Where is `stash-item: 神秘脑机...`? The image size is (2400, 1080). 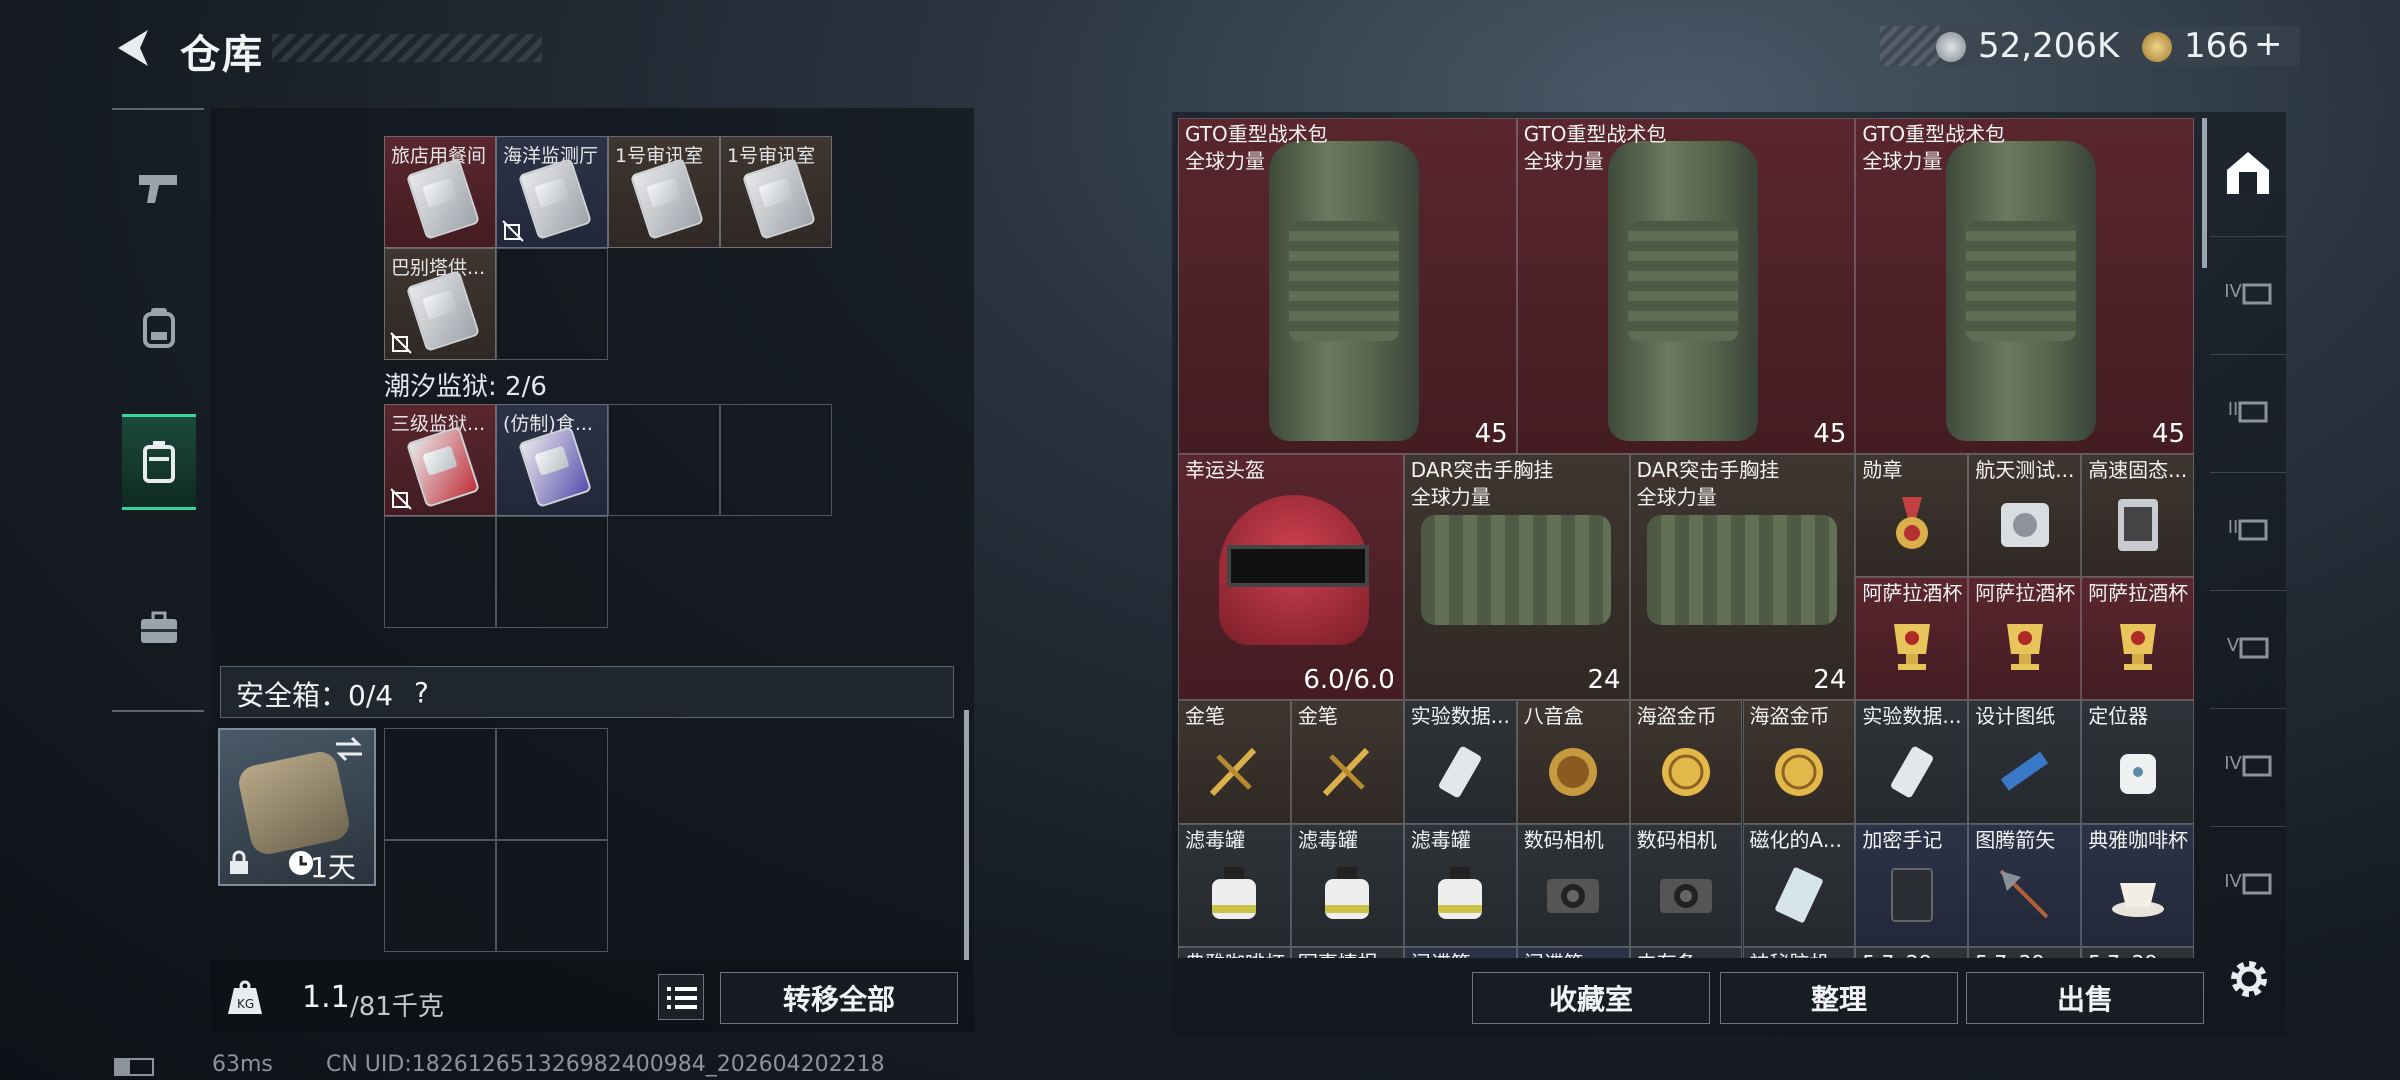
stash-item: 神秘脑机... is located at coordinates (1799, 952).